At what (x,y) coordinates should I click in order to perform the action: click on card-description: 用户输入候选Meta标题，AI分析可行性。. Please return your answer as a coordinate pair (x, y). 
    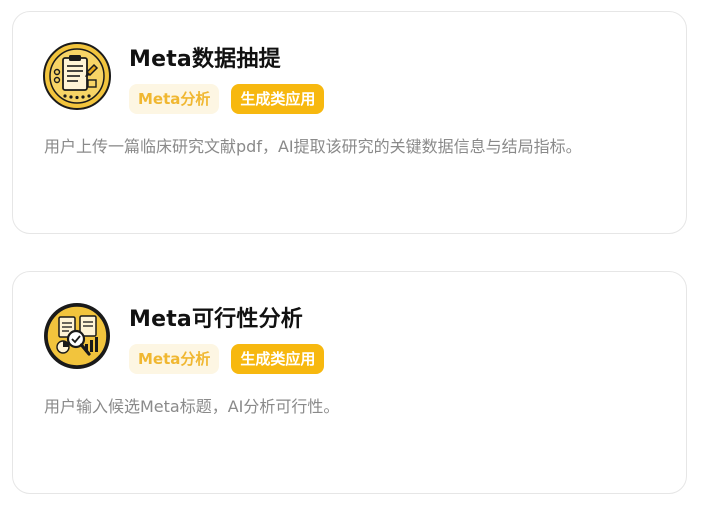
    Looking at the image, I should click on (192, 406).